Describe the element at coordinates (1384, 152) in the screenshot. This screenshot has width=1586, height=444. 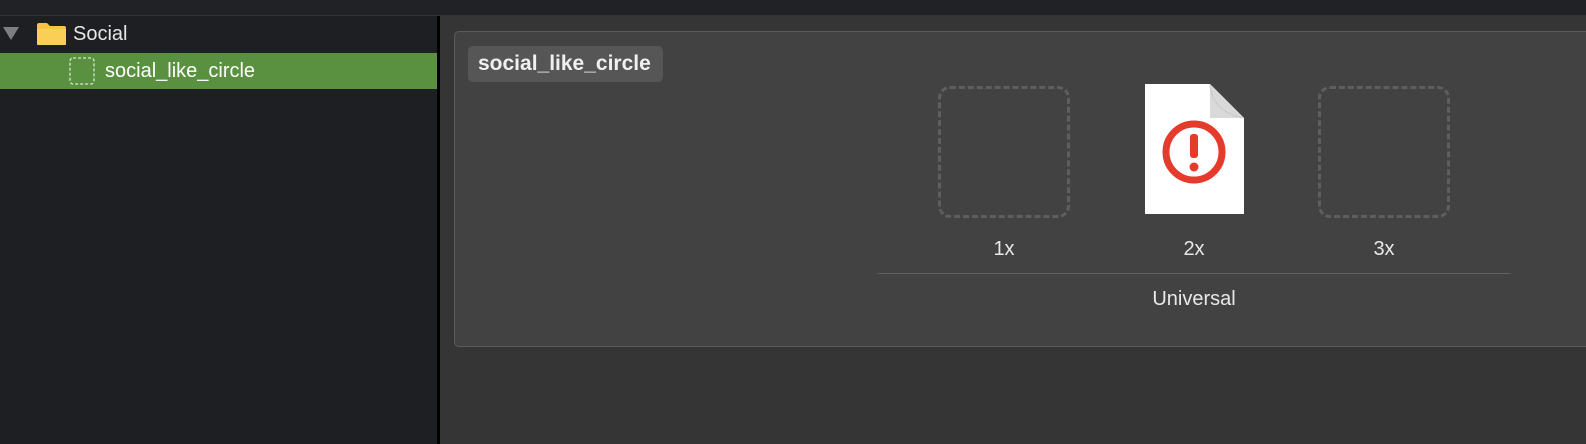
I see `slot-3x-drop-well` at that location.